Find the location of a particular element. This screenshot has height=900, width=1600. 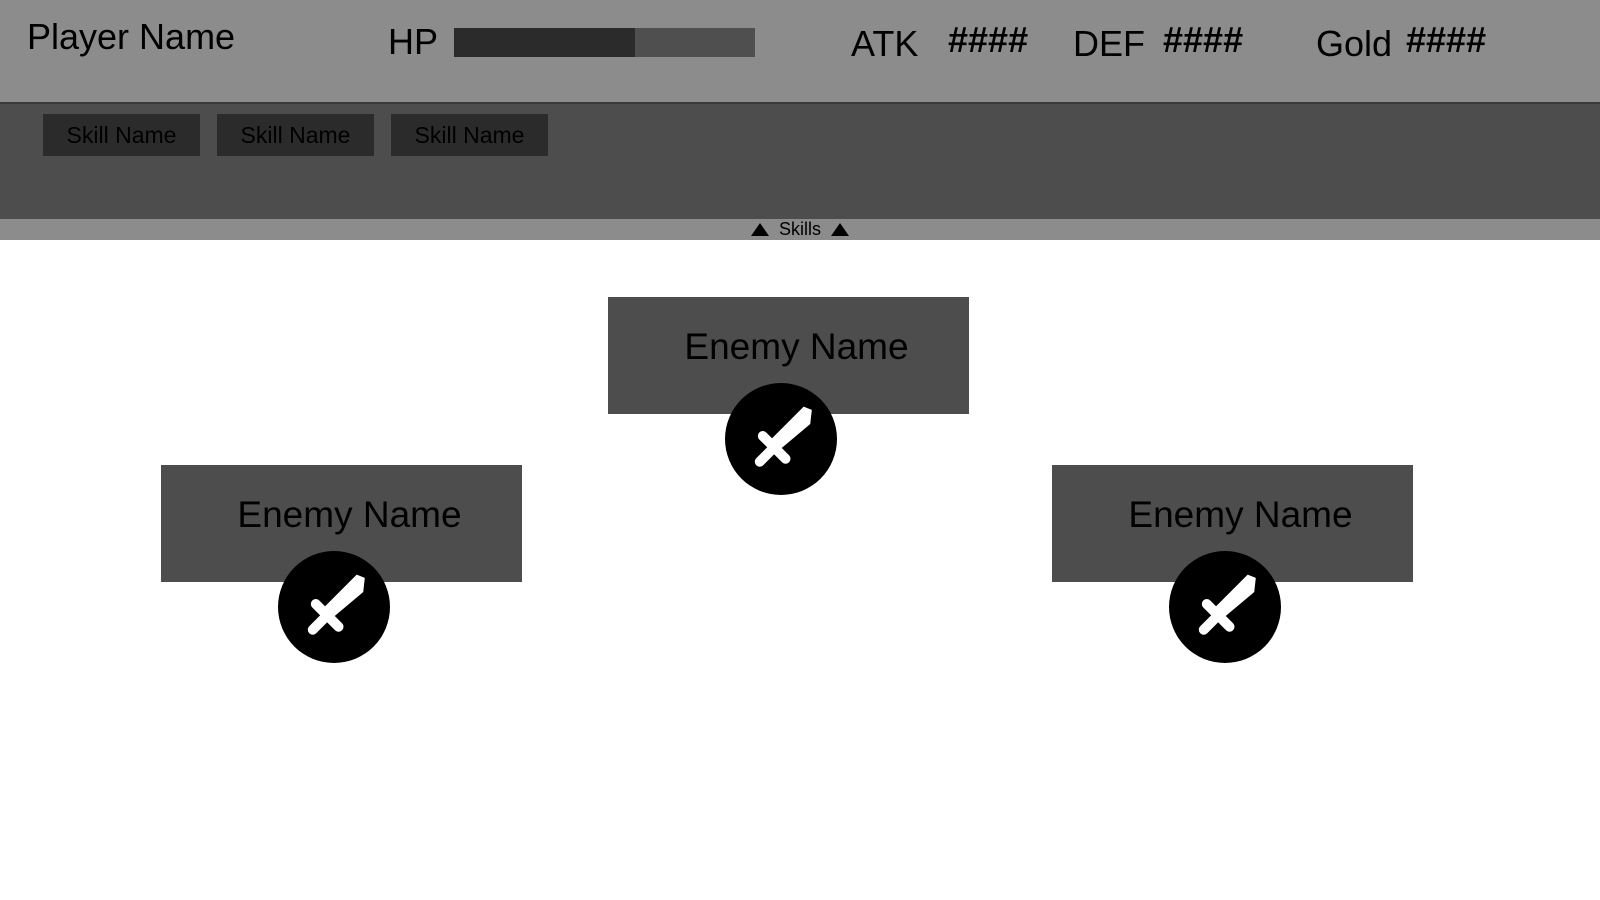

skills-panel: Skill Name Skill Name Skill Name is located at coordinates (800, 161).